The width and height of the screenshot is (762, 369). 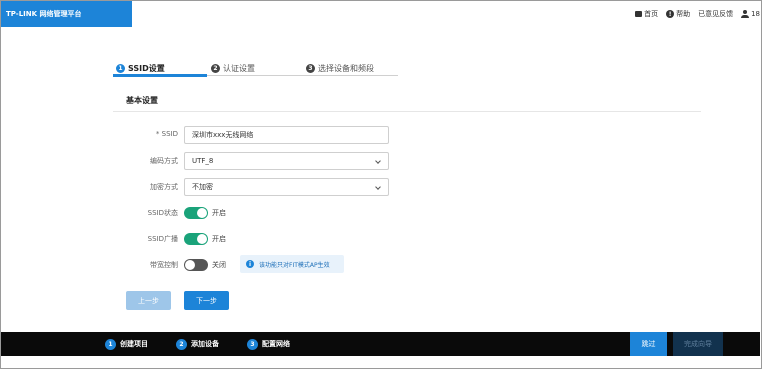 What do you see at coordinates (670, 14) in the screenshot?
I see `help-icon: !` at bounding box center [670, 14].